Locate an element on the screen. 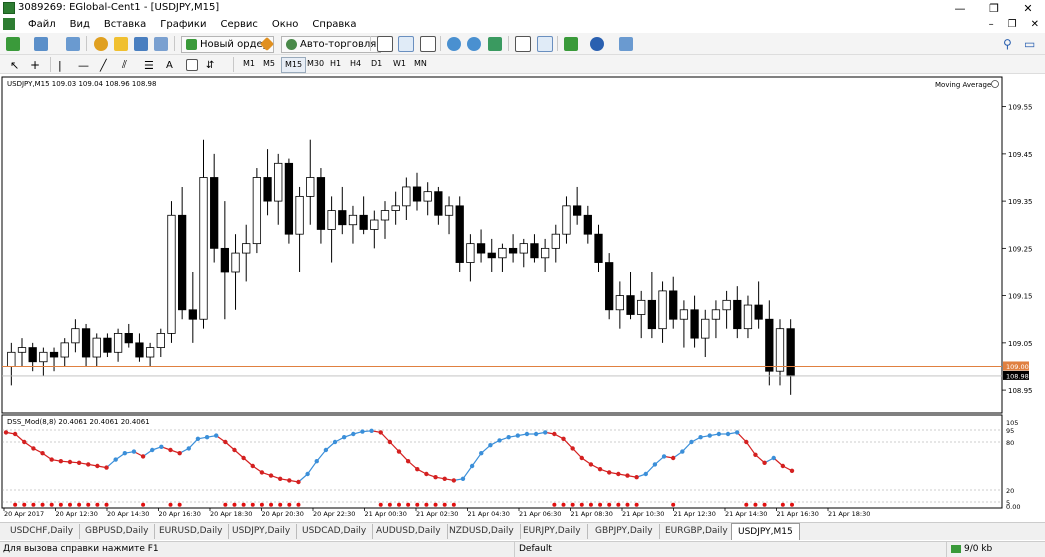 The height and width of the screenshot is (557, 1045). terminal-button is located at coordinates (141, 44).